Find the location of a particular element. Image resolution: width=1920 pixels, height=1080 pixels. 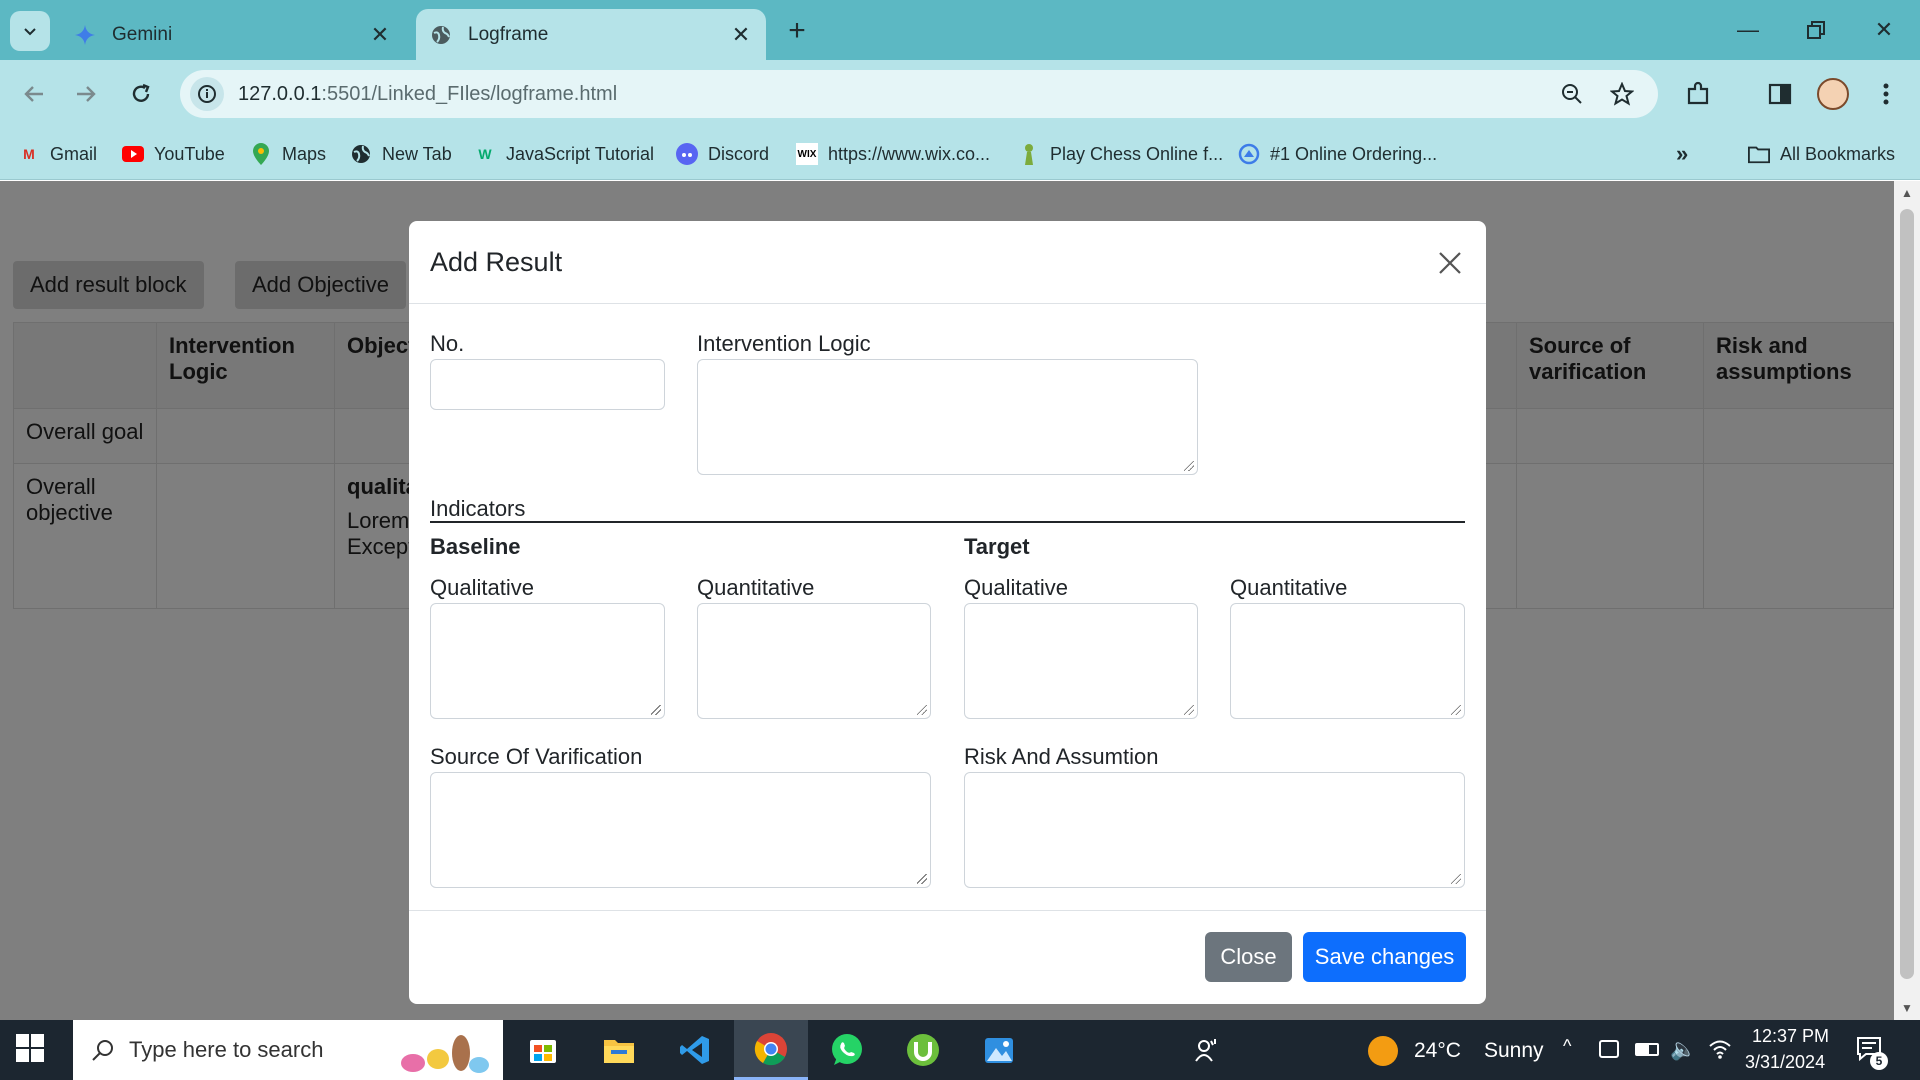

close-window-icon: ✕ is located at coordinates (1884, 30).